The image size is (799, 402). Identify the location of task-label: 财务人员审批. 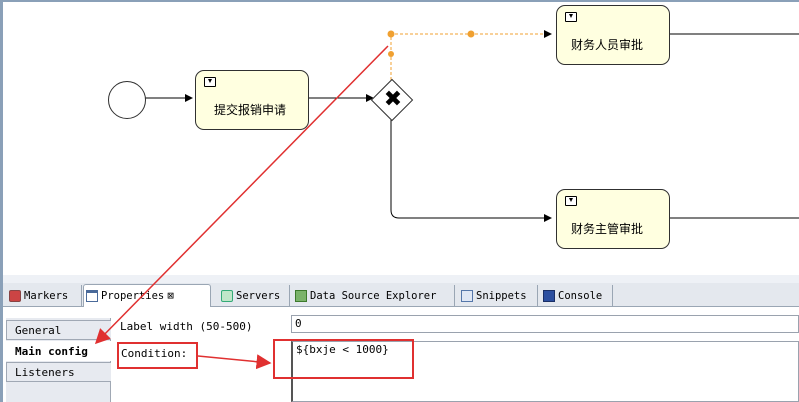
(607, 45).